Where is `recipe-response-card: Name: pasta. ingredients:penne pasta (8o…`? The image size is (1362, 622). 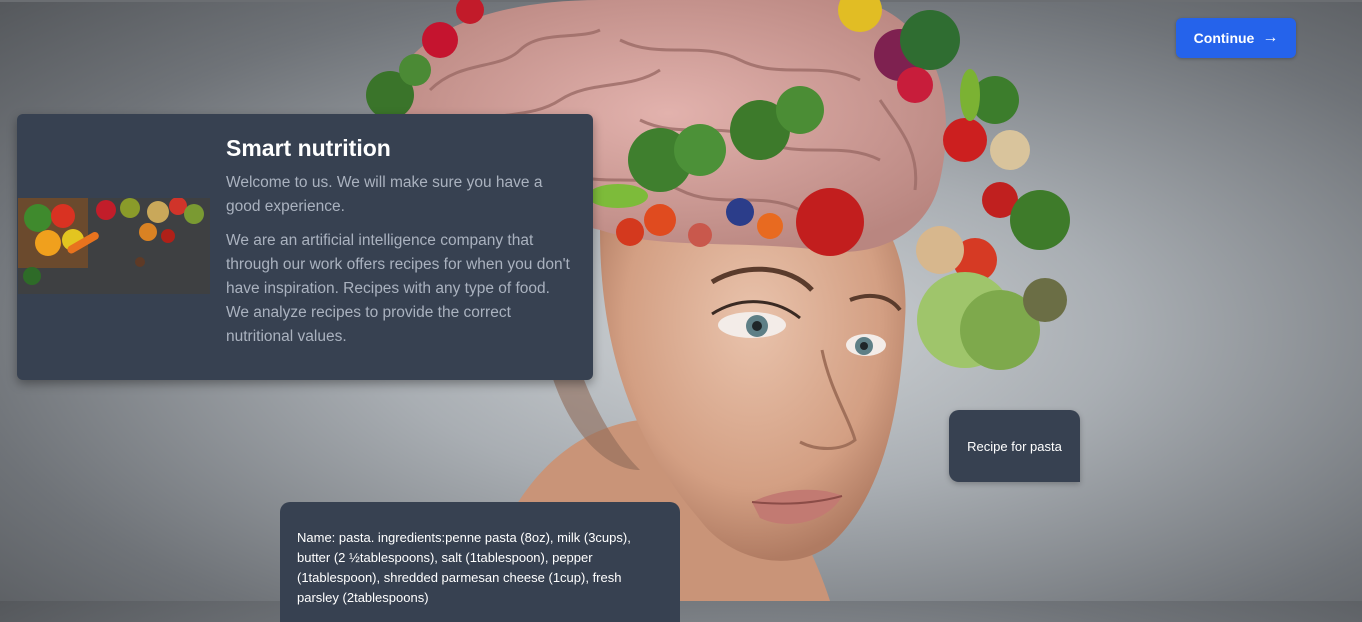 recipe-response-card: Name: pasta. ingredients:penne pasta (8o… is located at coordinates (480, 562).